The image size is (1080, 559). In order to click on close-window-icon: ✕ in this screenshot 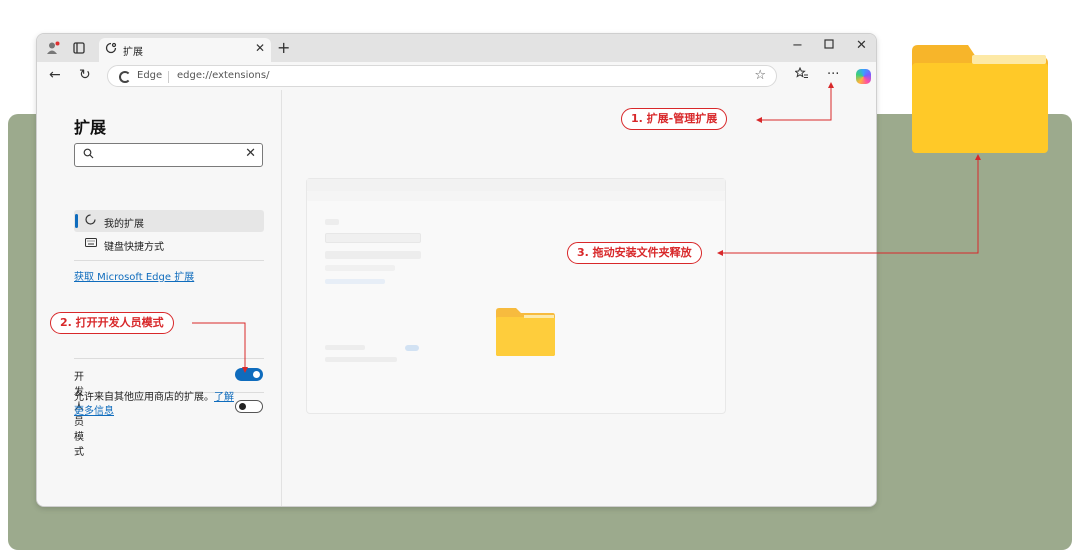, I will do `click(861, 45)`.